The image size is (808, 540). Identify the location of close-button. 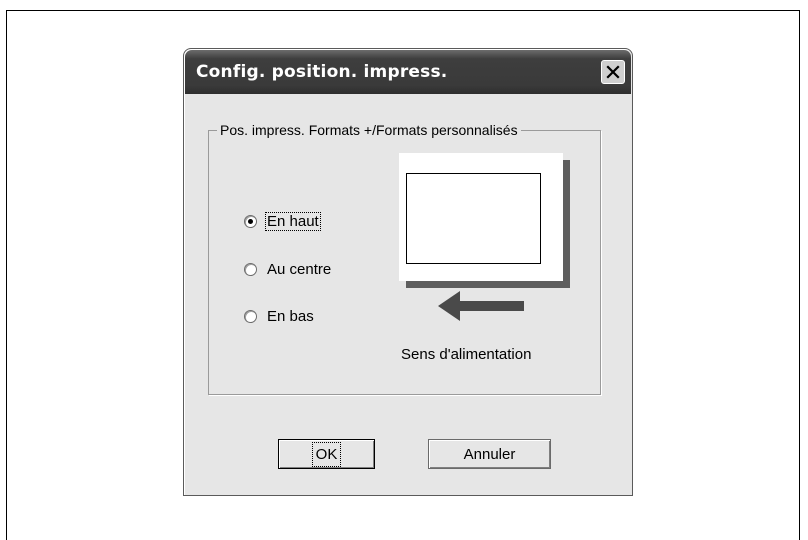
(613, 72).